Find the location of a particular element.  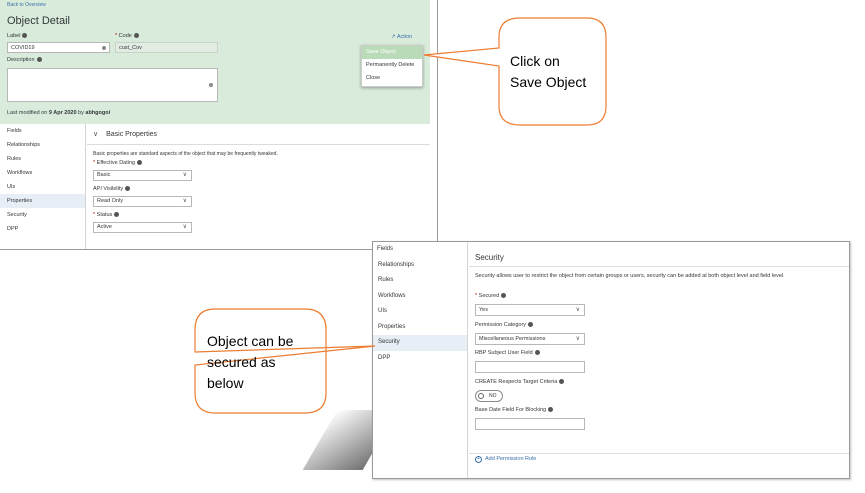

callout-line: secured as is located at coordinates (241, 362).